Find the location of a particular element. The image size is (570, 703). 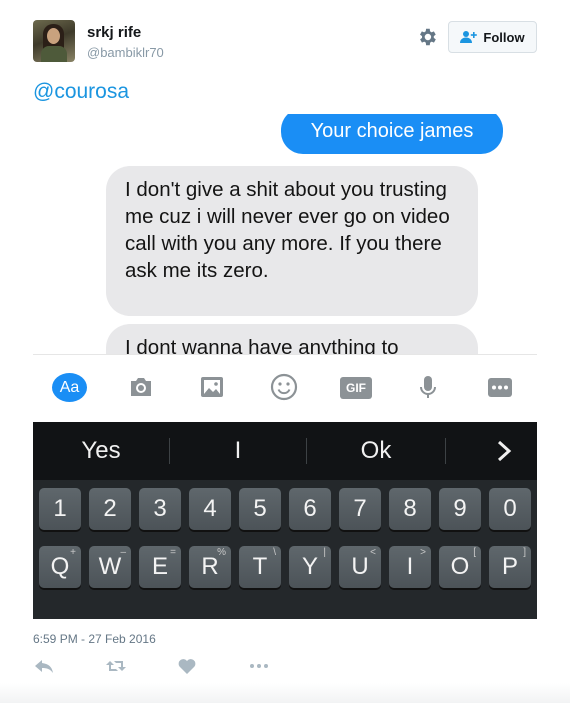

key: [O is located at coordinates (460, 567).